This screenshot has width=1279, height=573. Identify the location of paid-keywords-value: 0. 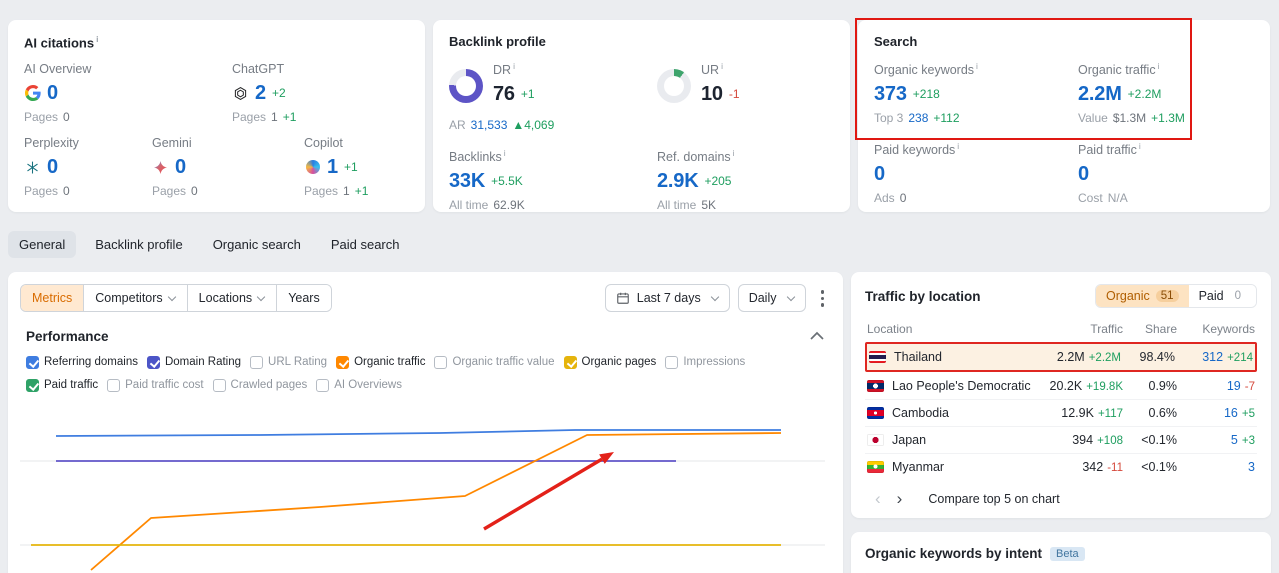
(879, 174).